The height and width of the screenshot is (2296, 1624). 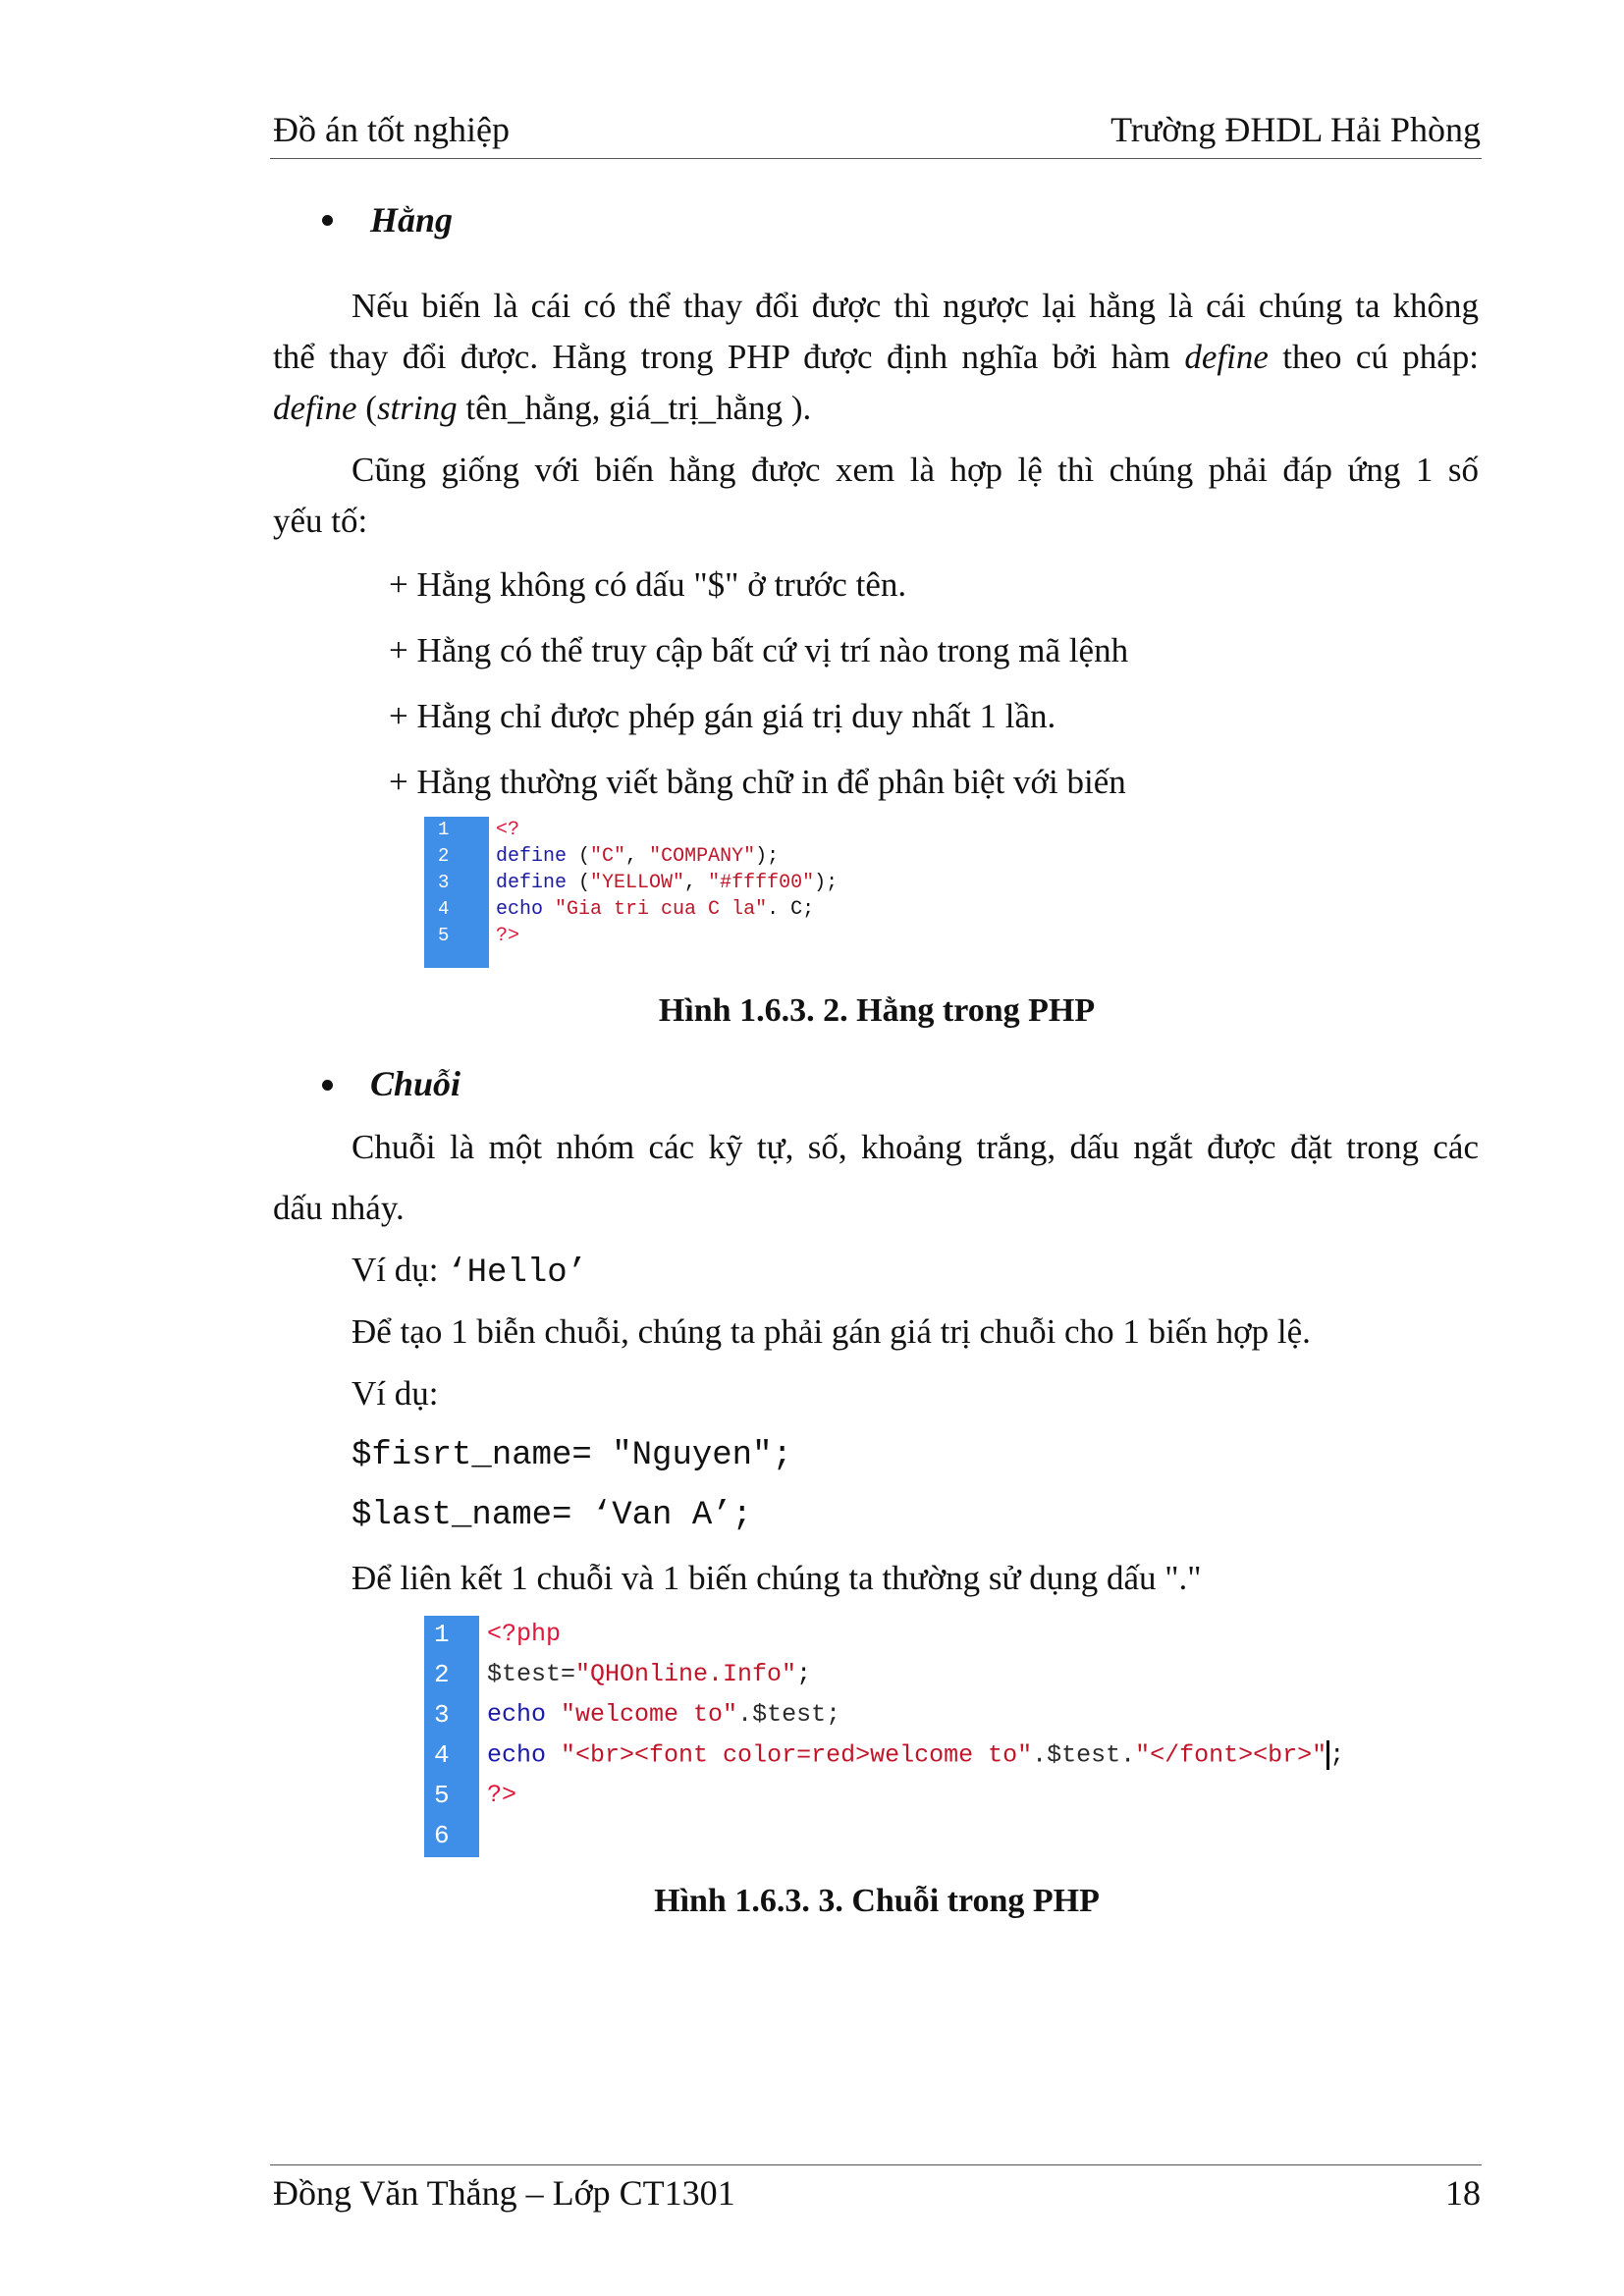 What do you see at coordinates (702, 857) in the screenshot?
I see `code-token: "COMPANY"` at bounding box center [702, 857].